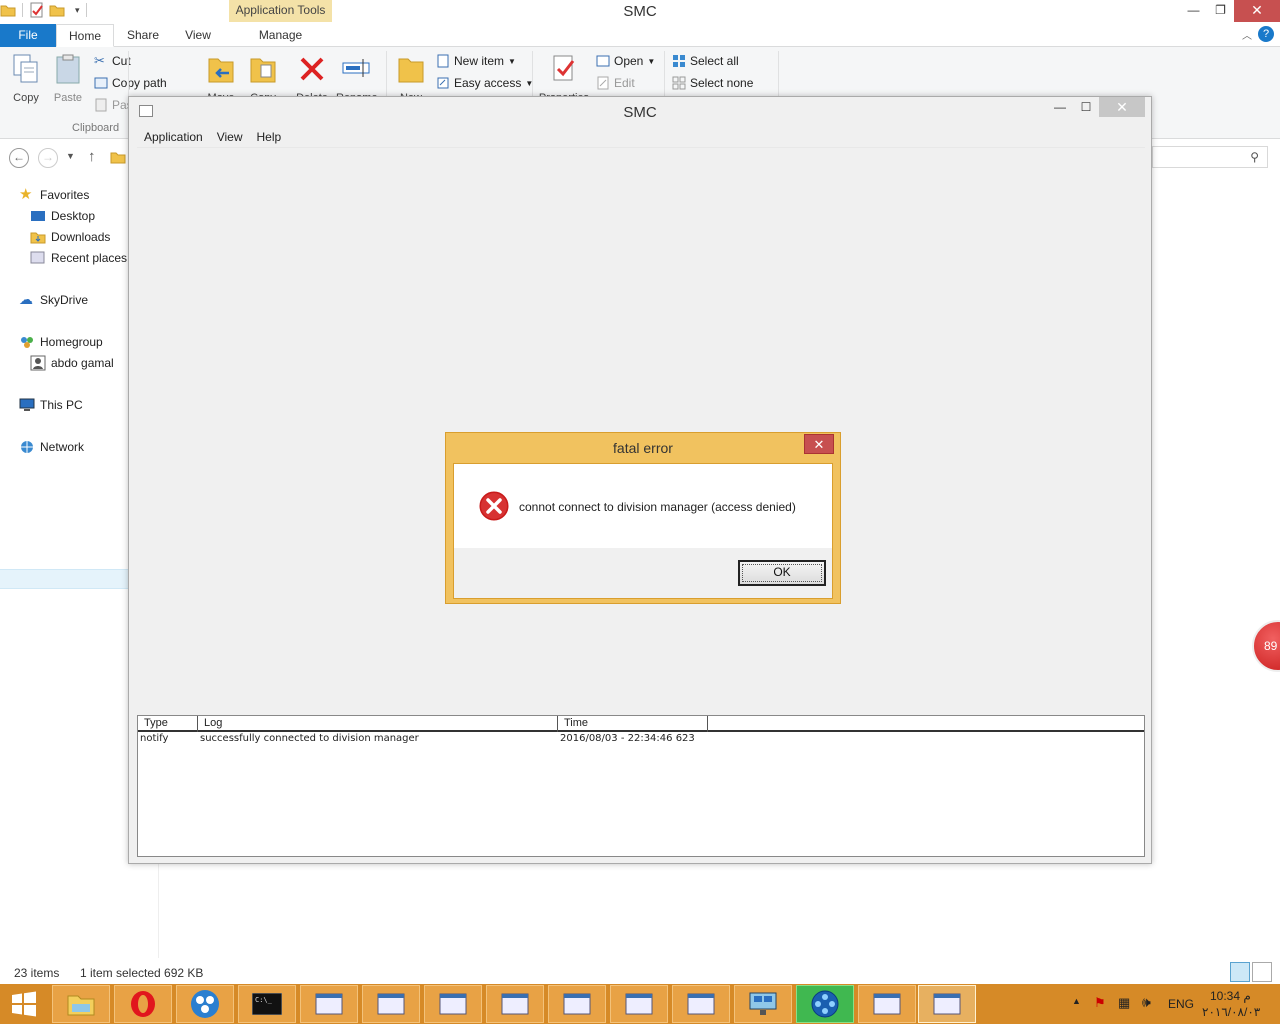 The height and width of the screenshot is (1024, 1280). Describe the element at coordinates (70, 237) in the screenshot. I see `nav-item-downloads: Downloads` at that location.